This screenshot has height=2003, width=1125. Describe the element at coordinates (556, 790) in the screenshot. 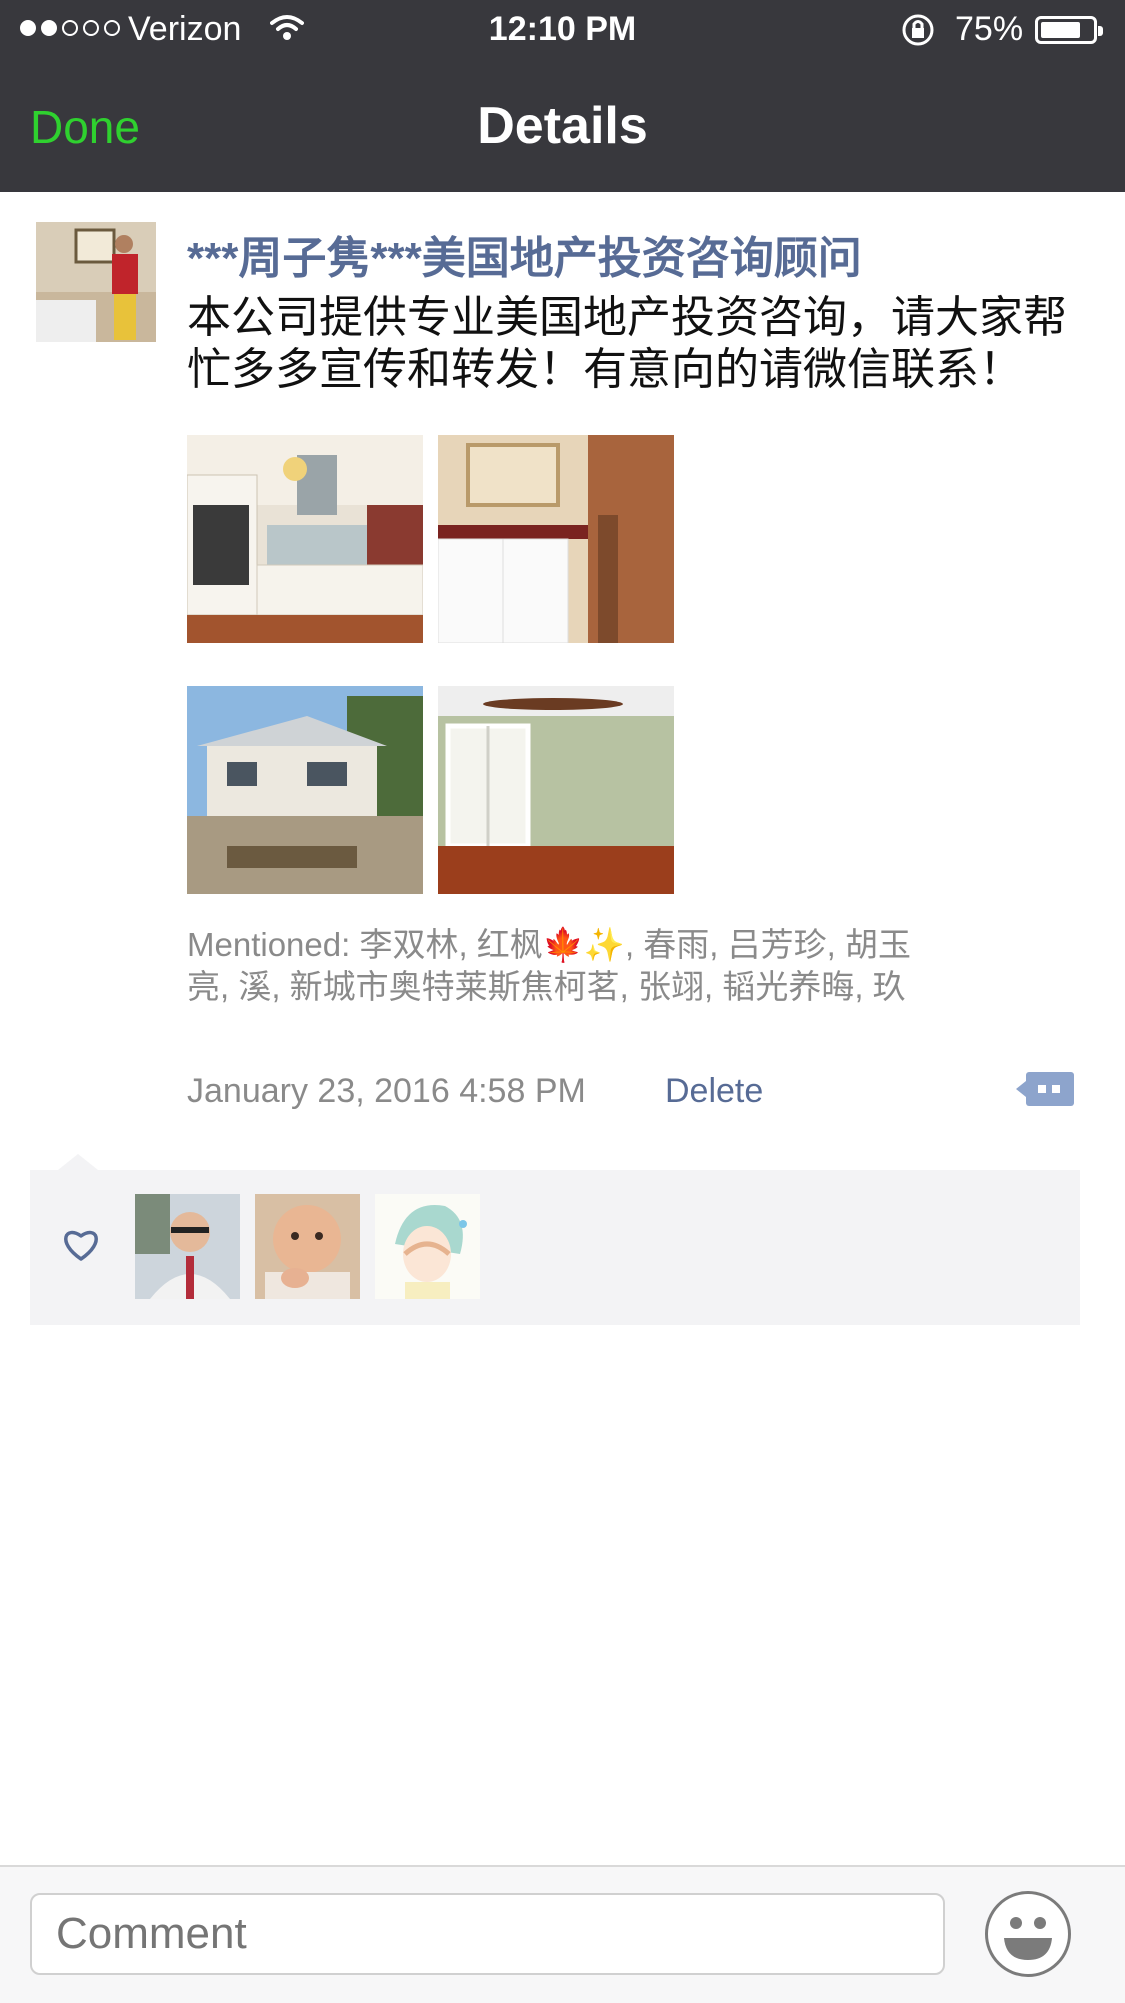

I see `bedroom-photo` at that location.